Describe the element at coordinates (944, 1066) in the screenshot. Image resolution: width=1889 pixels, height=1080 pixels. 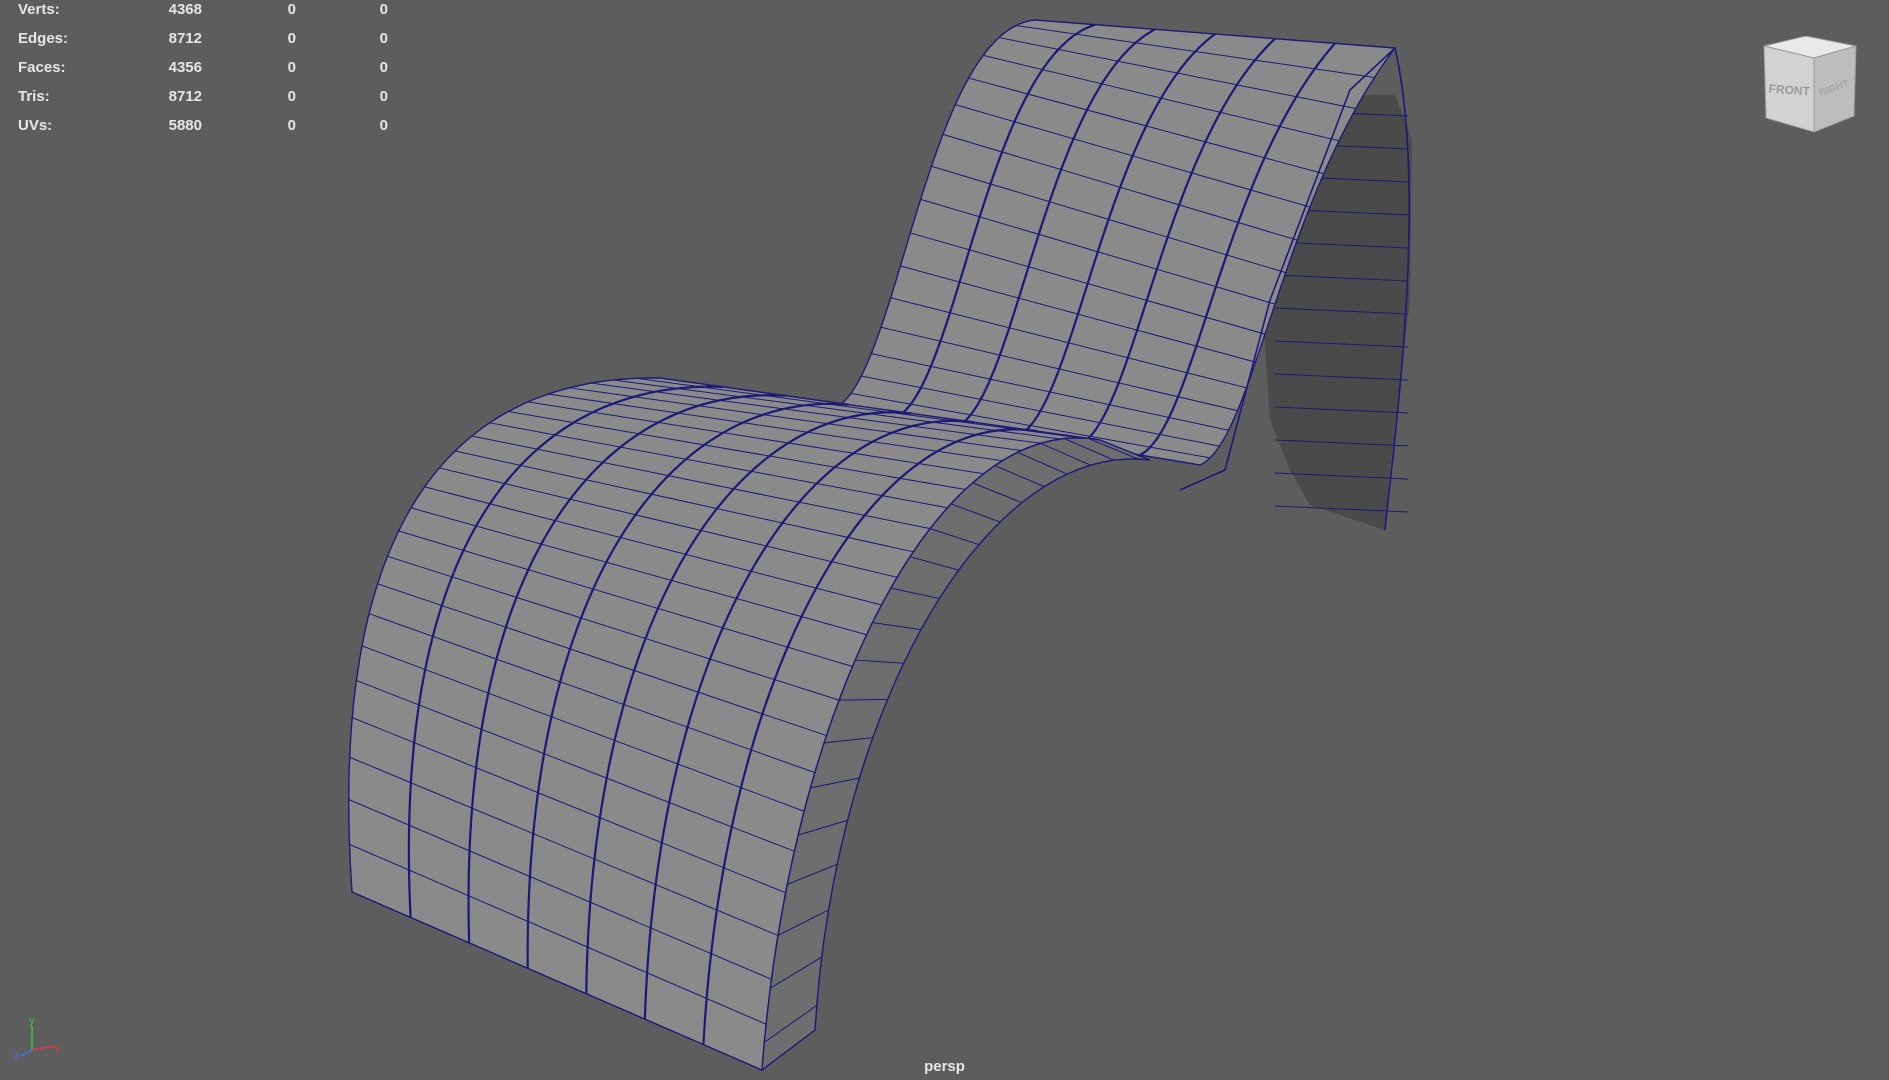
I see `camera-name-label: persp` at that location.